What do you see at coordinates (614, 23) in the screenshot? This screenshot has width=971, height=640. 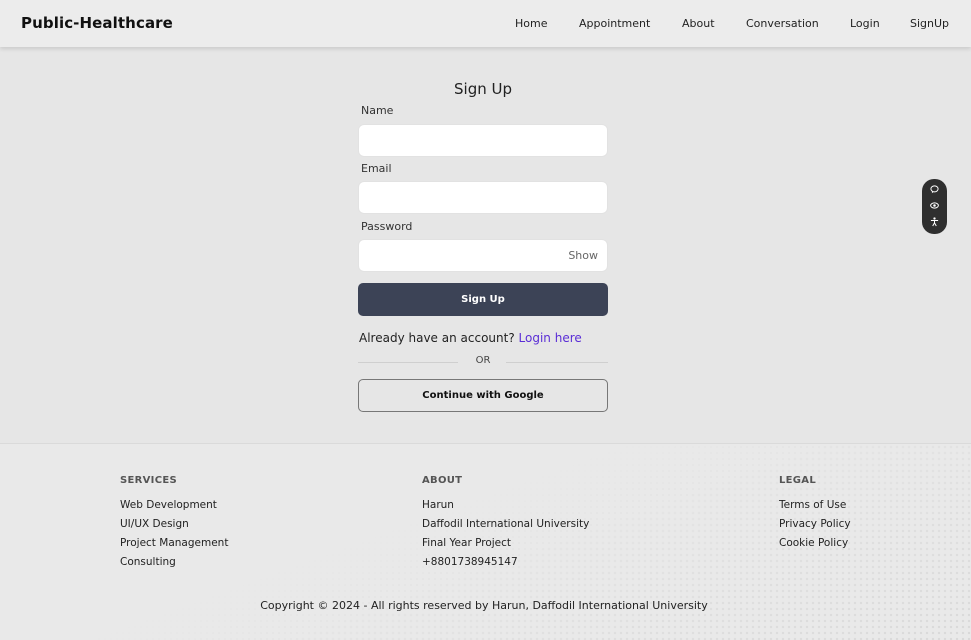 I see `nav-appointment-link: Appointment` at bounding box center [614, 23].